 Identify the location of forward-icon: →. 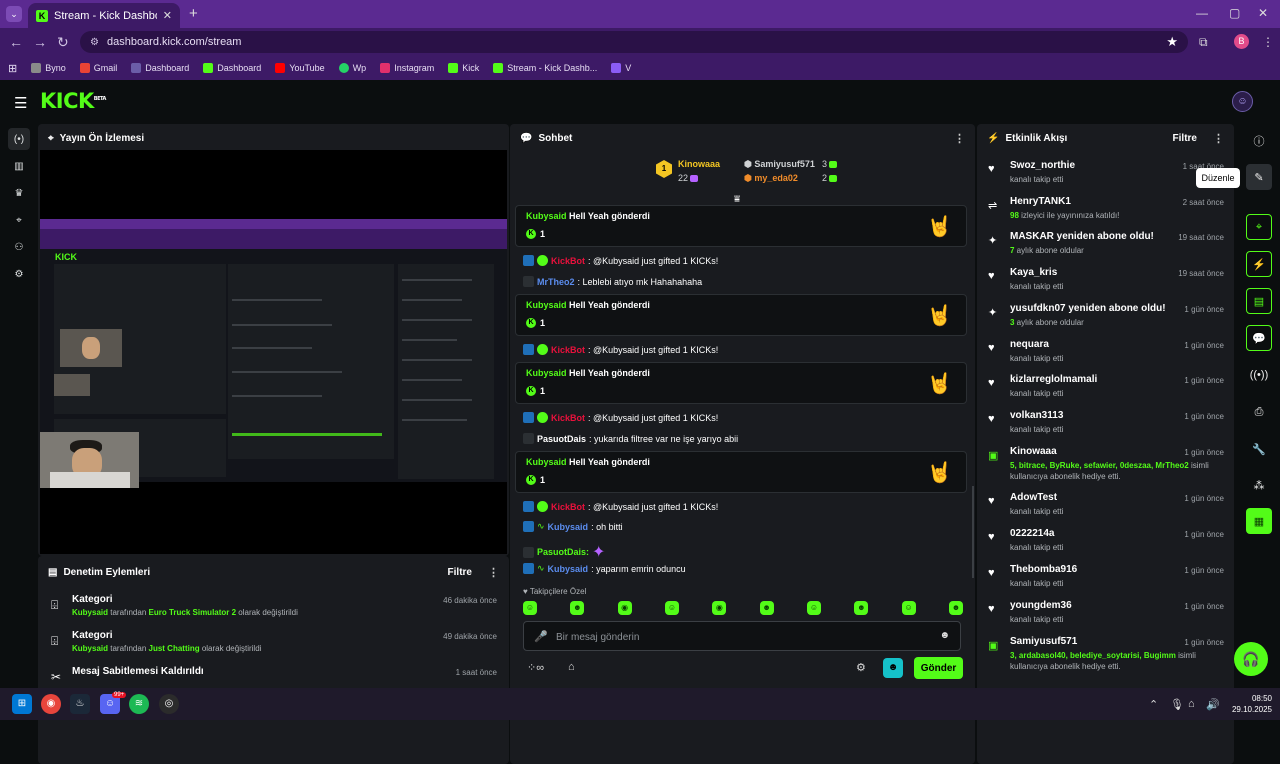
(40, 42).